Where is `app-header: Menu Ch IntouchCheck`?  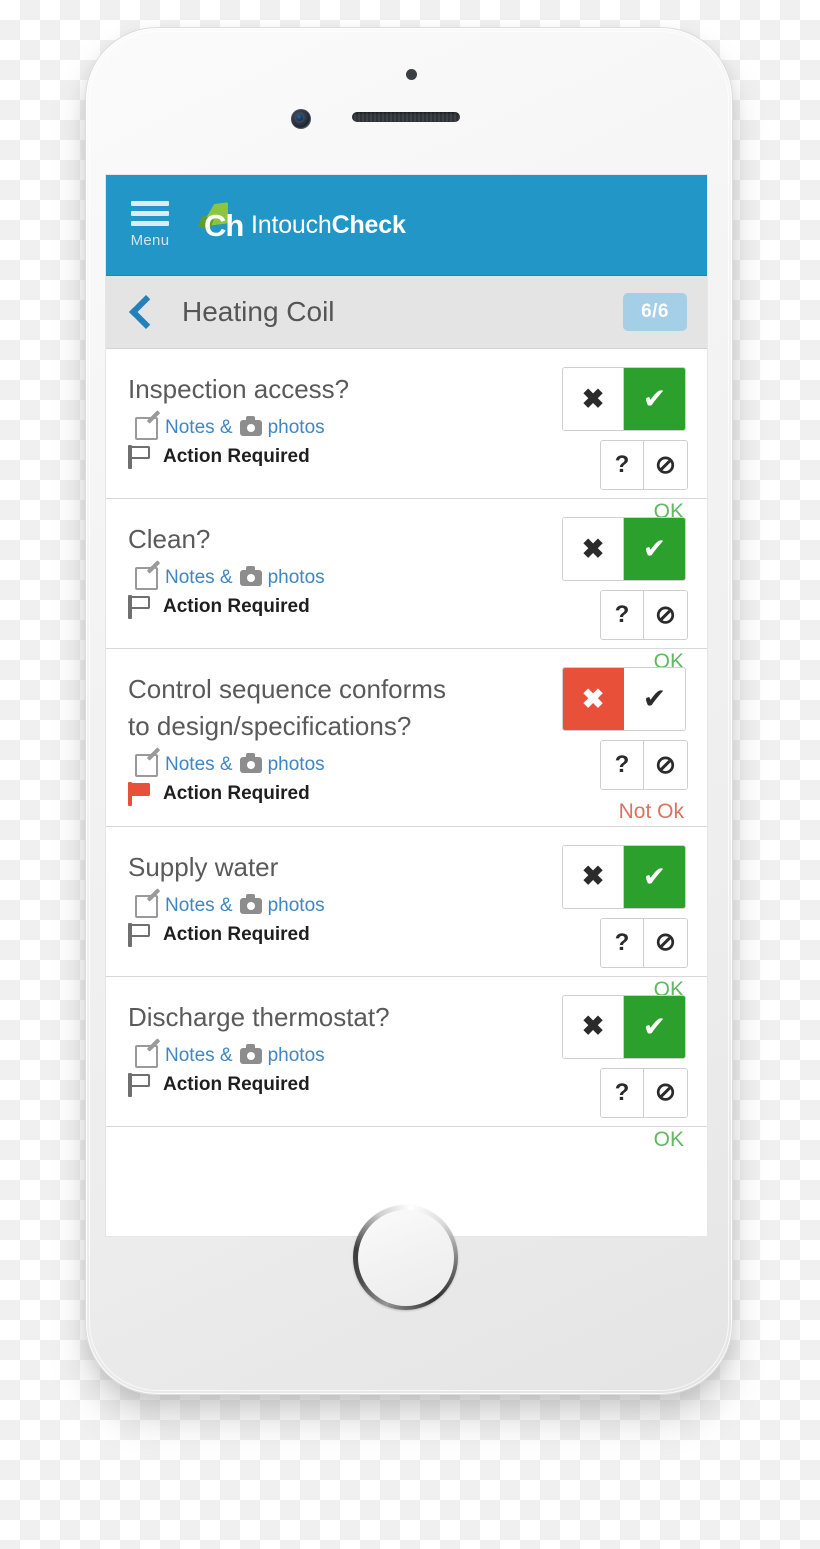
app-header: Menu Ch IntouchCheck is located at coordinates (406, 225).